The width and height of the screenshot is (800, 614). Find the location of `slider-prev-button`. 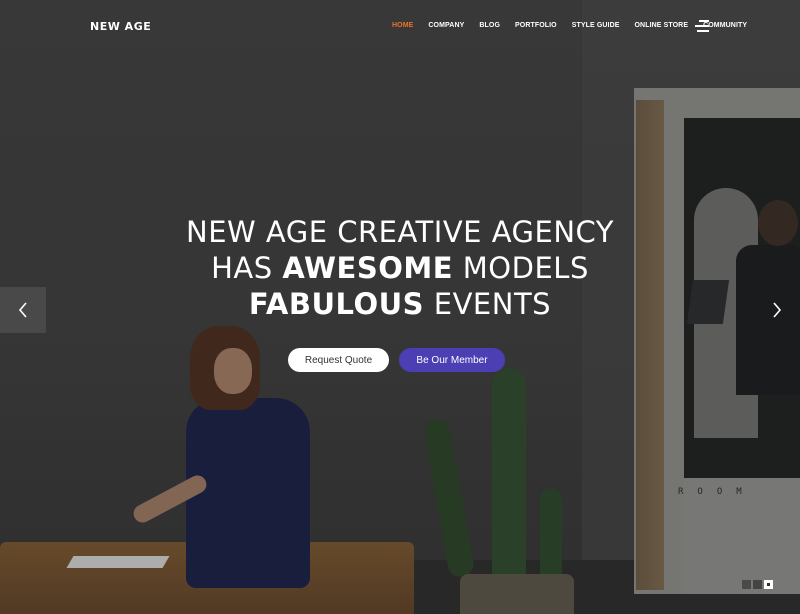

slider-prev-button is located at coordinates (23, 310).